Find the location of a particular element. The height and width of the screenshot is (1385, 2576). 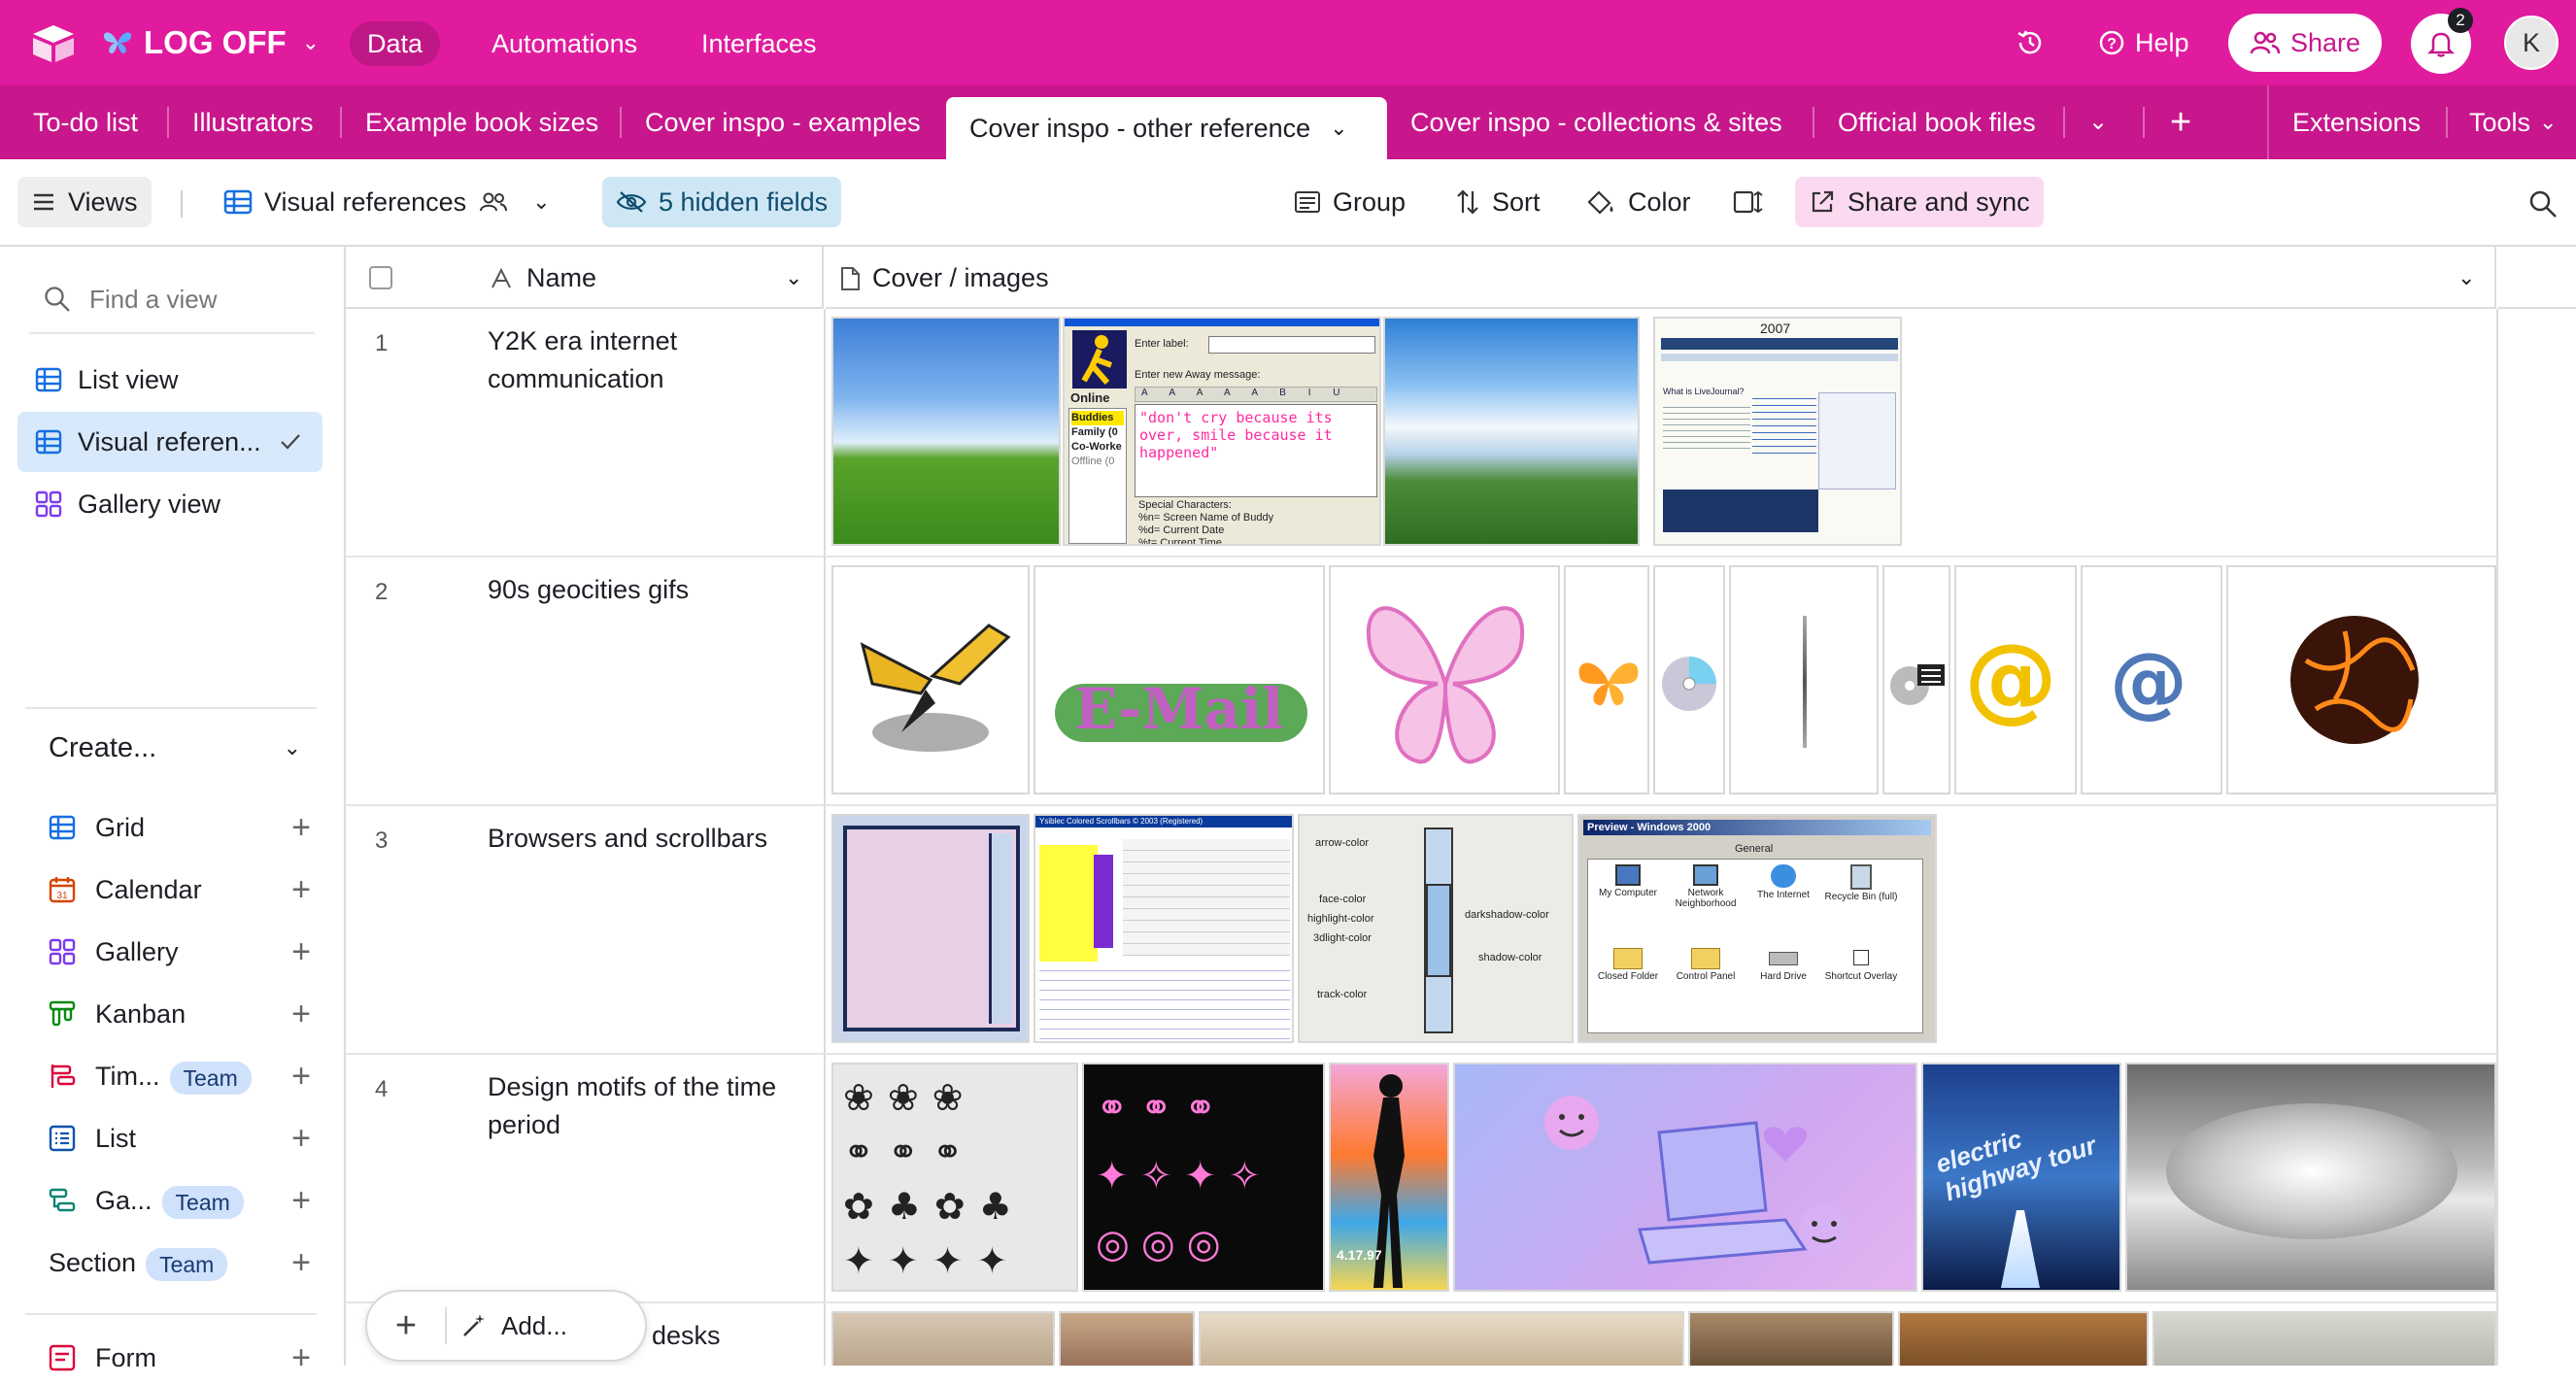

nav-interfaces: Interfaces is located at coordinates (759, 43).